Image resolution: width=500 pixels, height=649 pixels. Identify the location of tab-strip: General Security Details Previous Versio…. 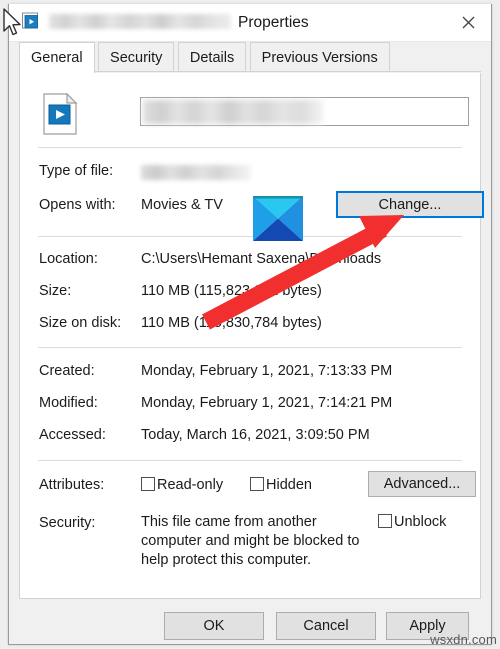
(250, 57).